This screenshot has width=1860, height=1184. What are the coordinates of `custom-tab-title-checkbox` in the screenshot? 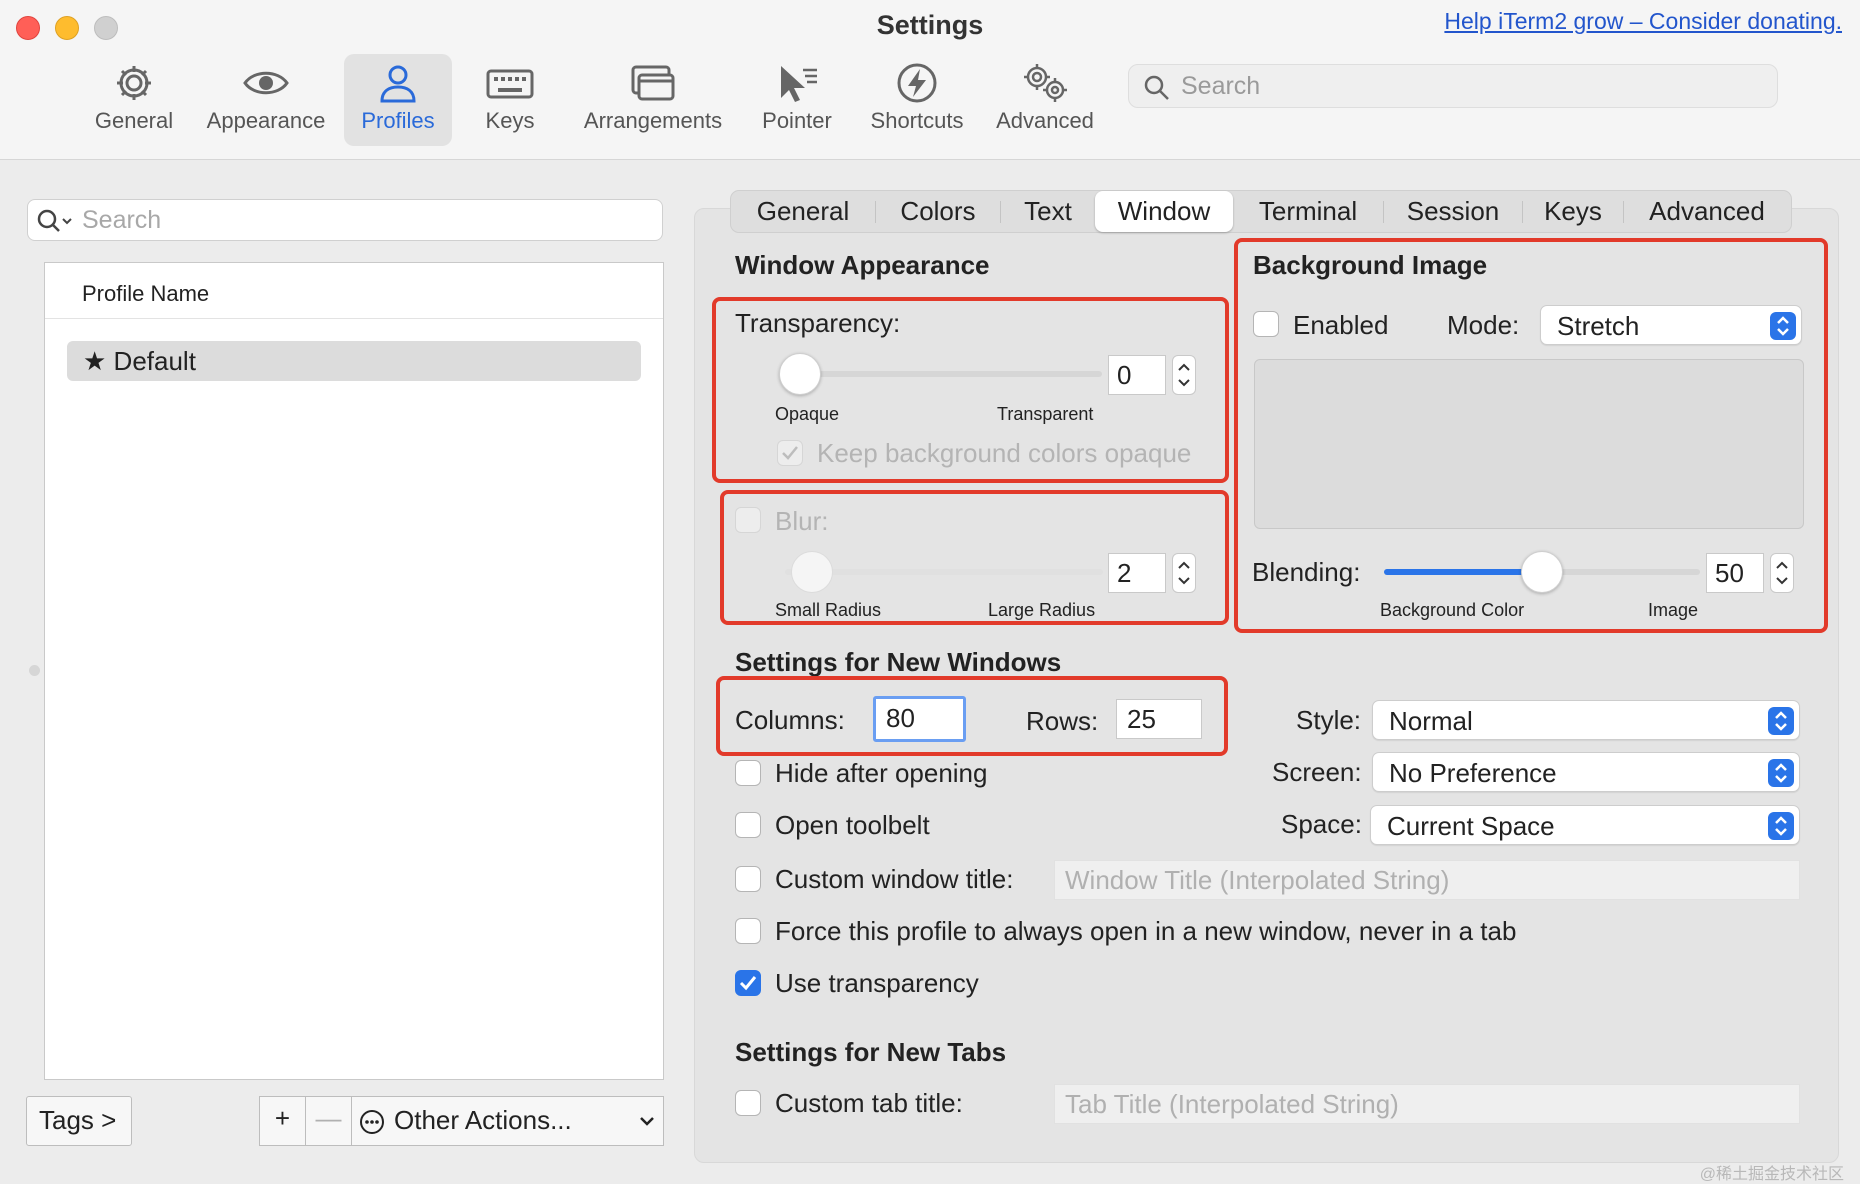 It's located at (748, 1103).